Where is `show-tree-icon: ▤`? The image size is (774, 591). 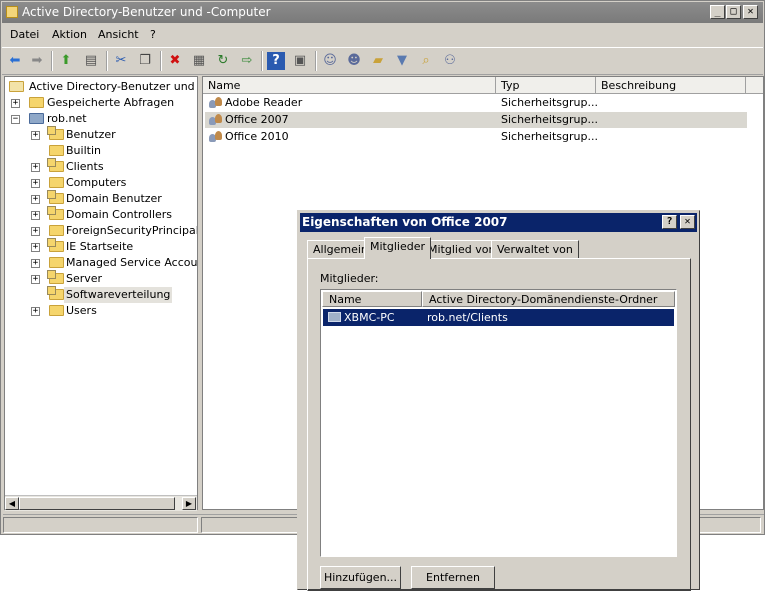
show-tree-icon: ▤ is located at coordinates (91, 61).